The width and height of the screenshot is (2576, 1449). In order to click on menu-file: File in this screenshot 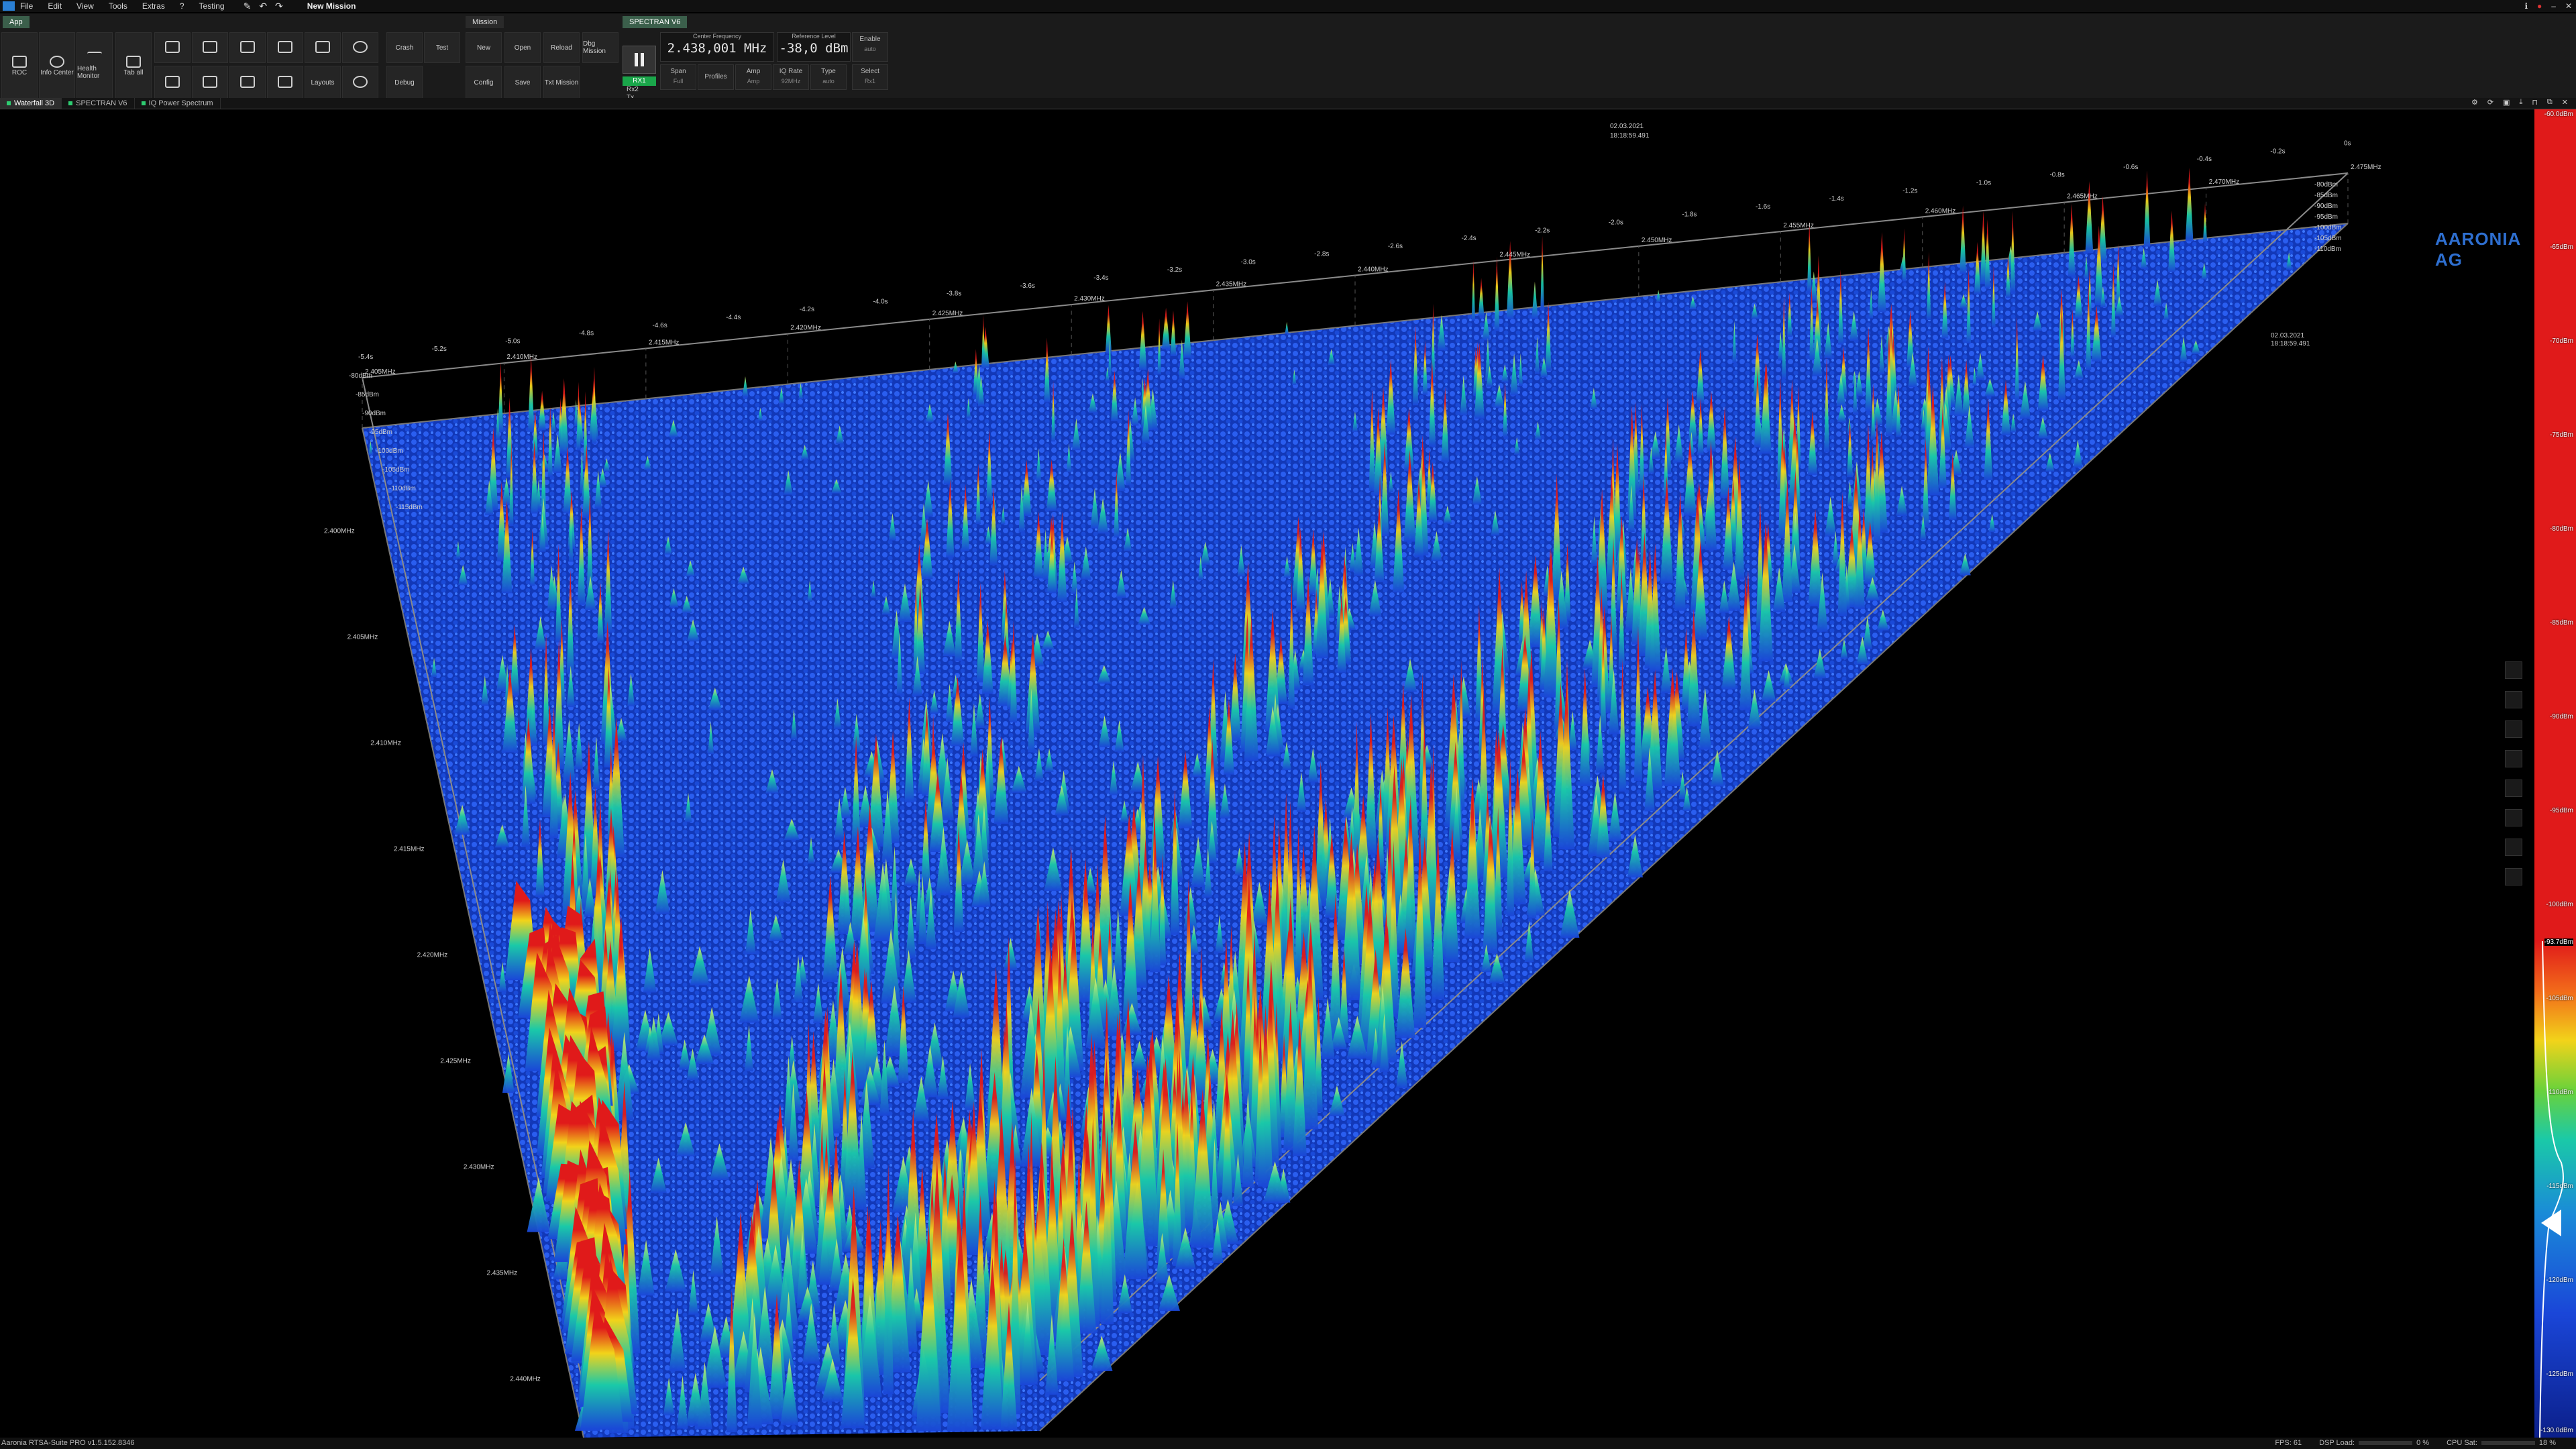, I will do `click(26, 6)`.